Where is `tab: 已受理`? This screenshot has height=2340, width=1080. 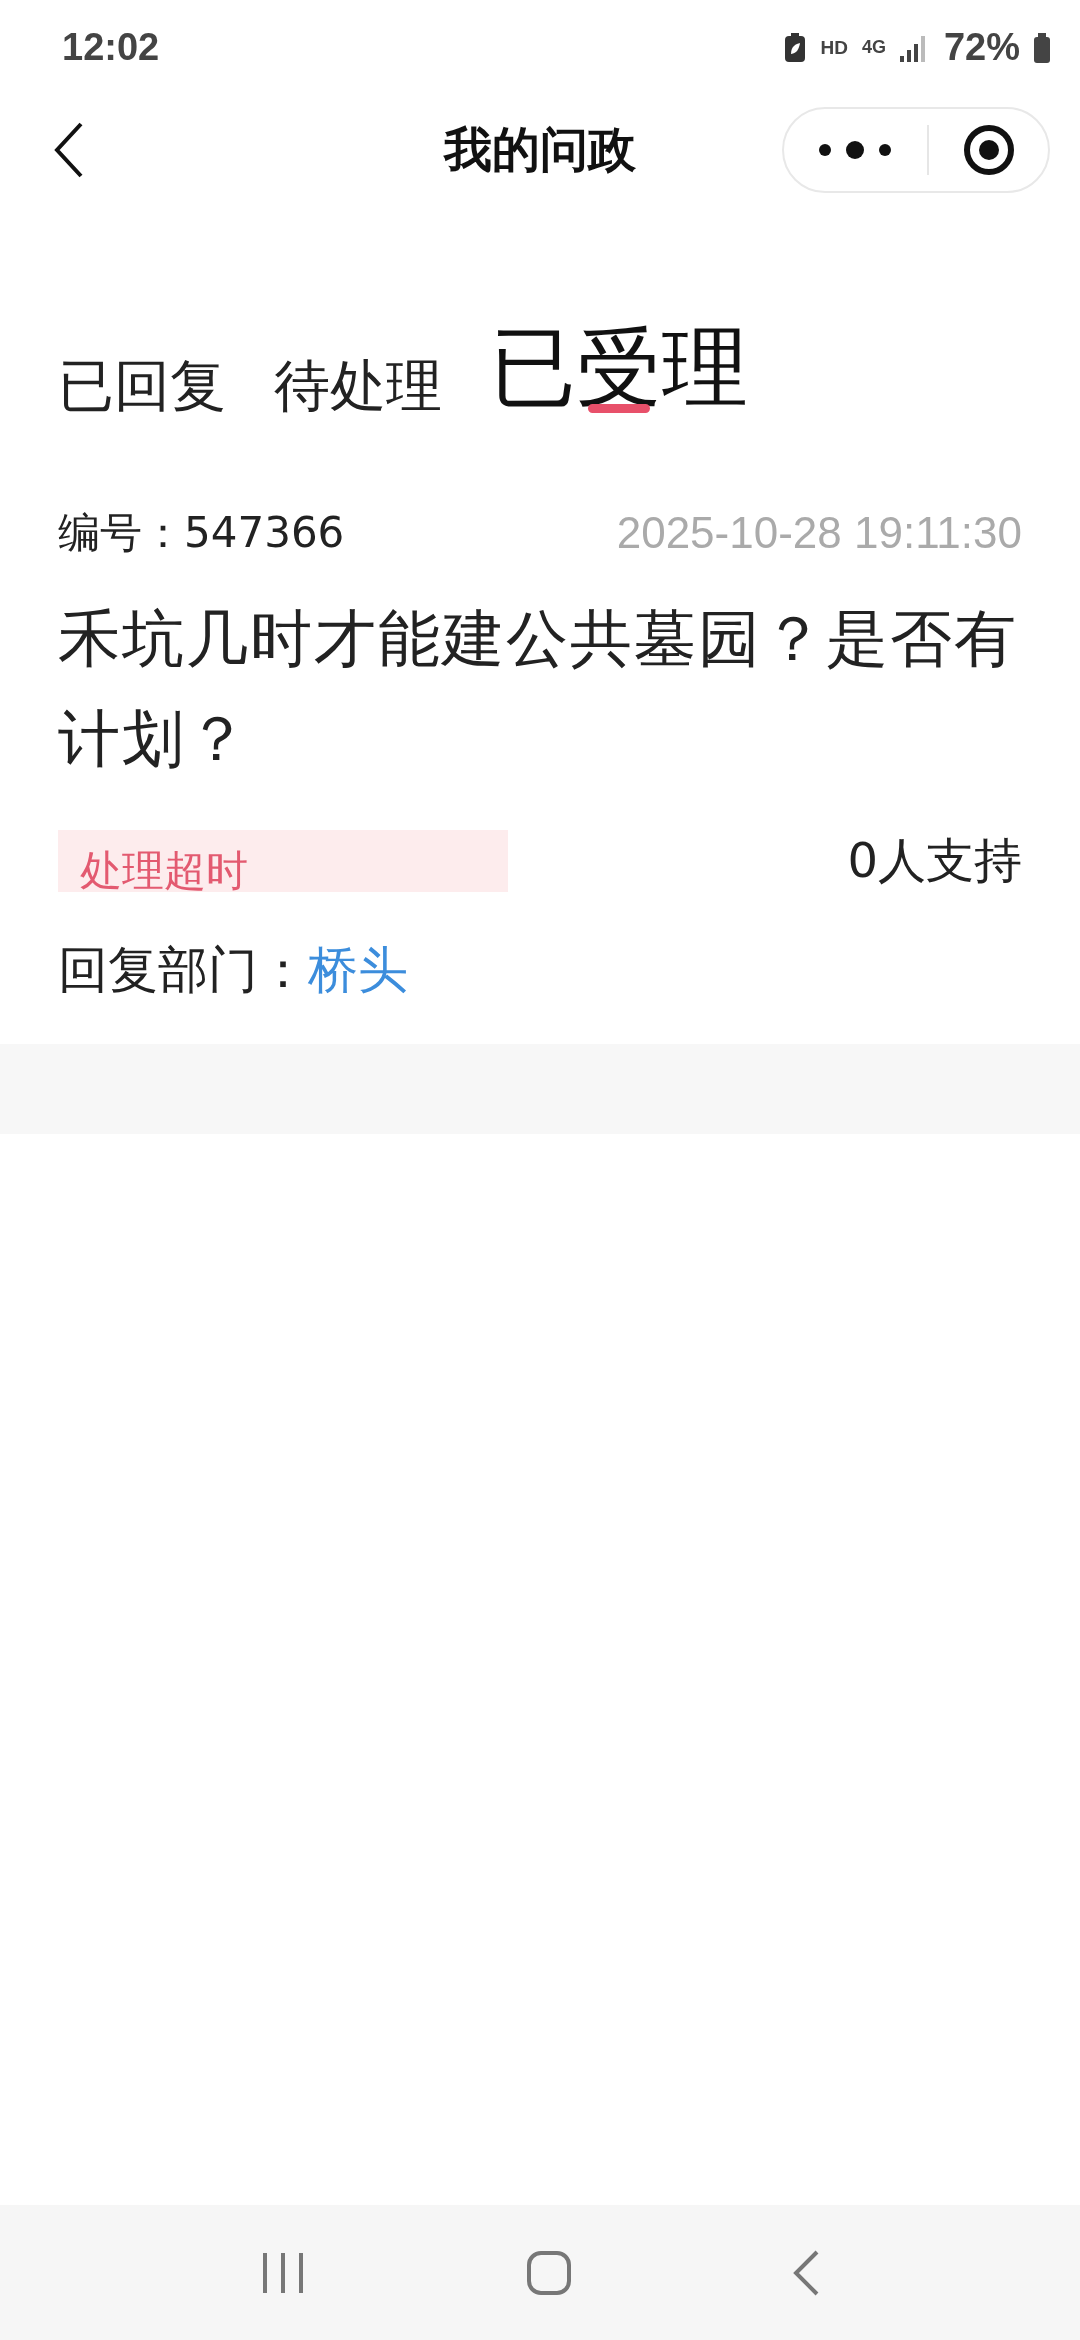 tab: 已受理 is located at coordinates (619, 370).